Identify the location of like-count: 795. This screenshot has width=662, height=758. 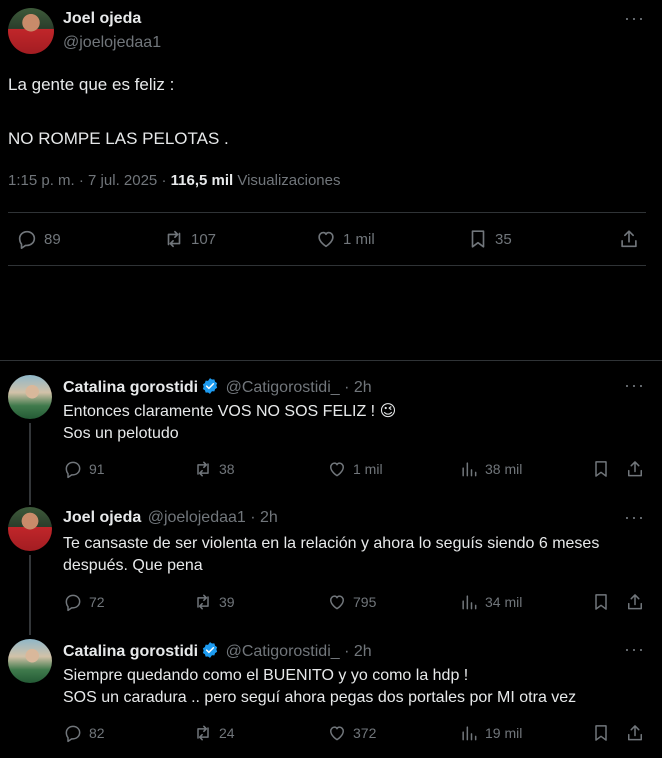
(365, 602).